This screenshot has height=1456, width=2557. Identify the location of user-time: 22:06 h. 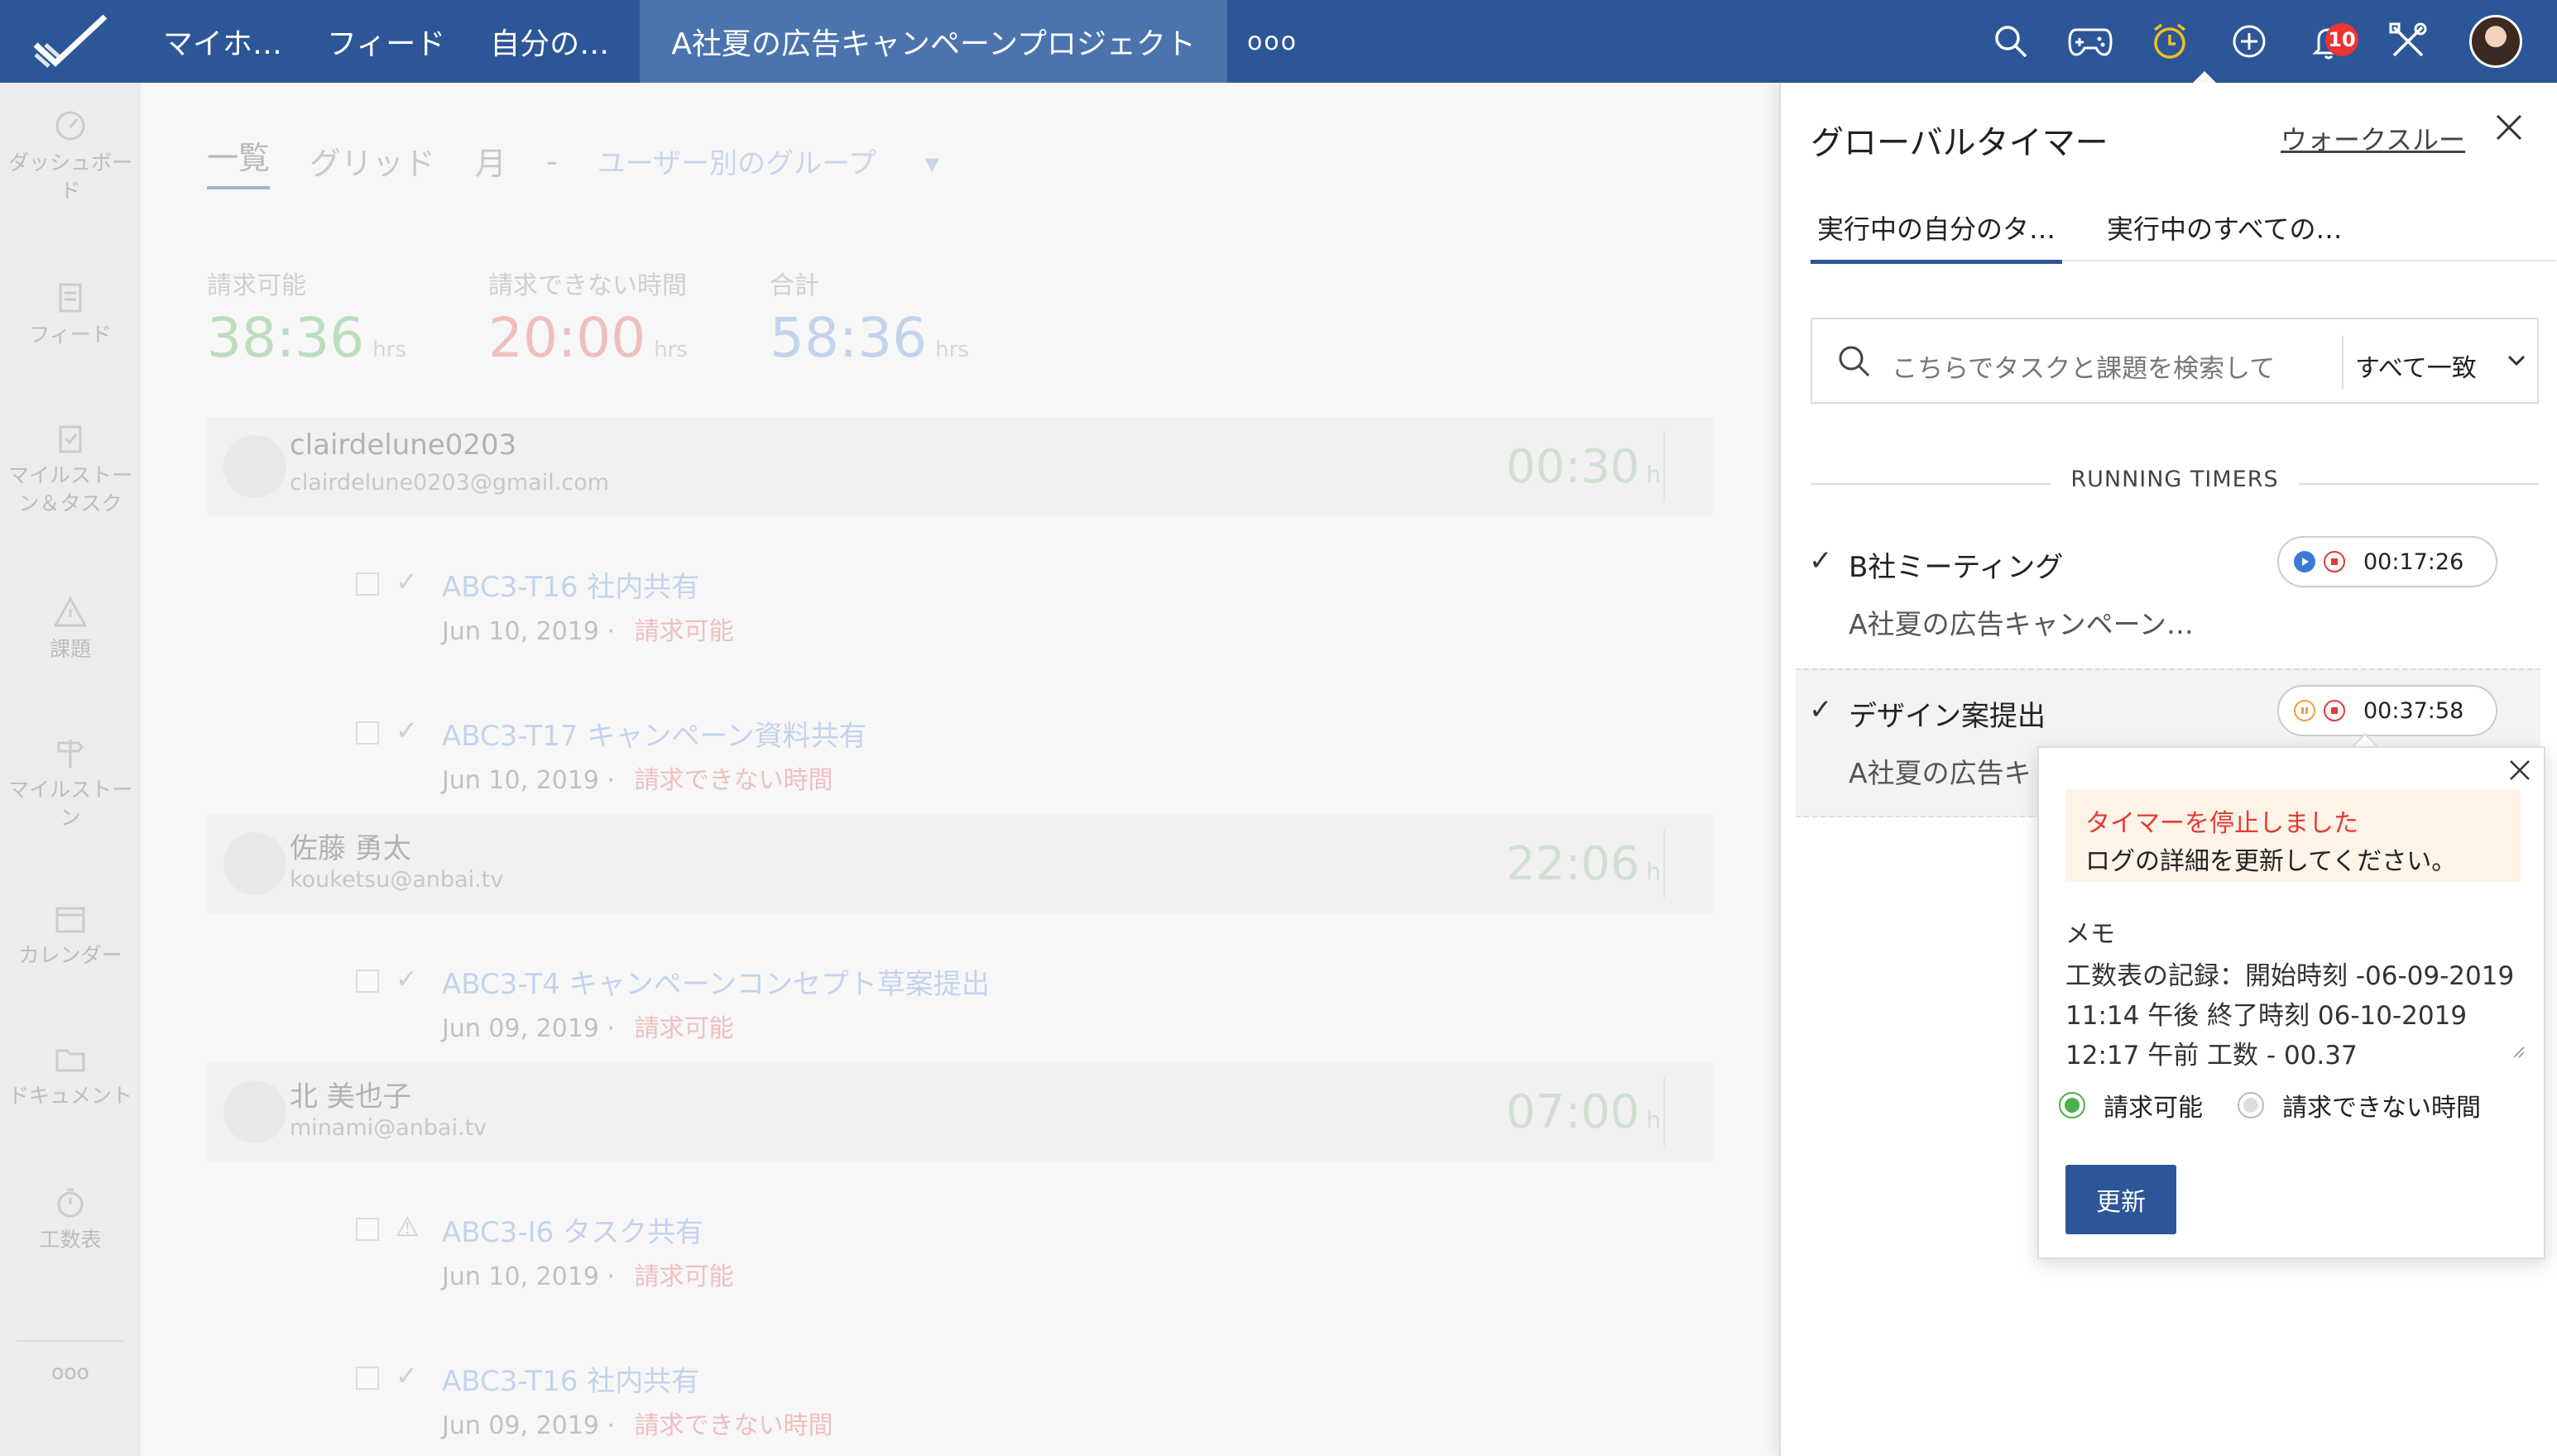
(1583, 864).